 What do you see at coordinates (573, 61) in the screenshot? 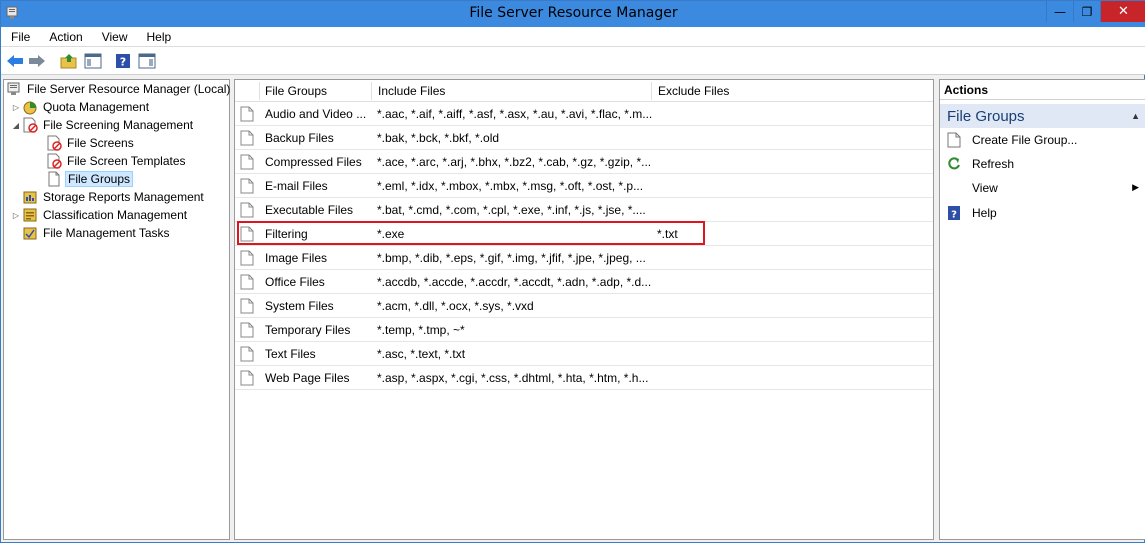
I see `toolbar: ?` at bounding box center [573, 61].